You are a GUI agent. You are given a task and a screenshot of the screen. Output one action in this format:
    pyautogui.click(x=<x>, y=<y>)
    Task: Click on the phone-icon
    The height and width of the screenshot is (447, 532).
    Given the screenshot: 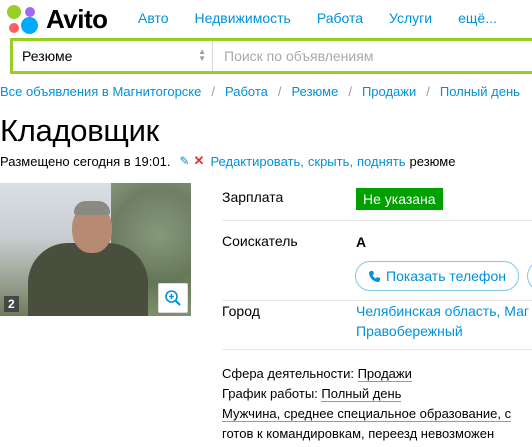 What is the action you would take?
    pyautogui.click(x=374, y=276)
    